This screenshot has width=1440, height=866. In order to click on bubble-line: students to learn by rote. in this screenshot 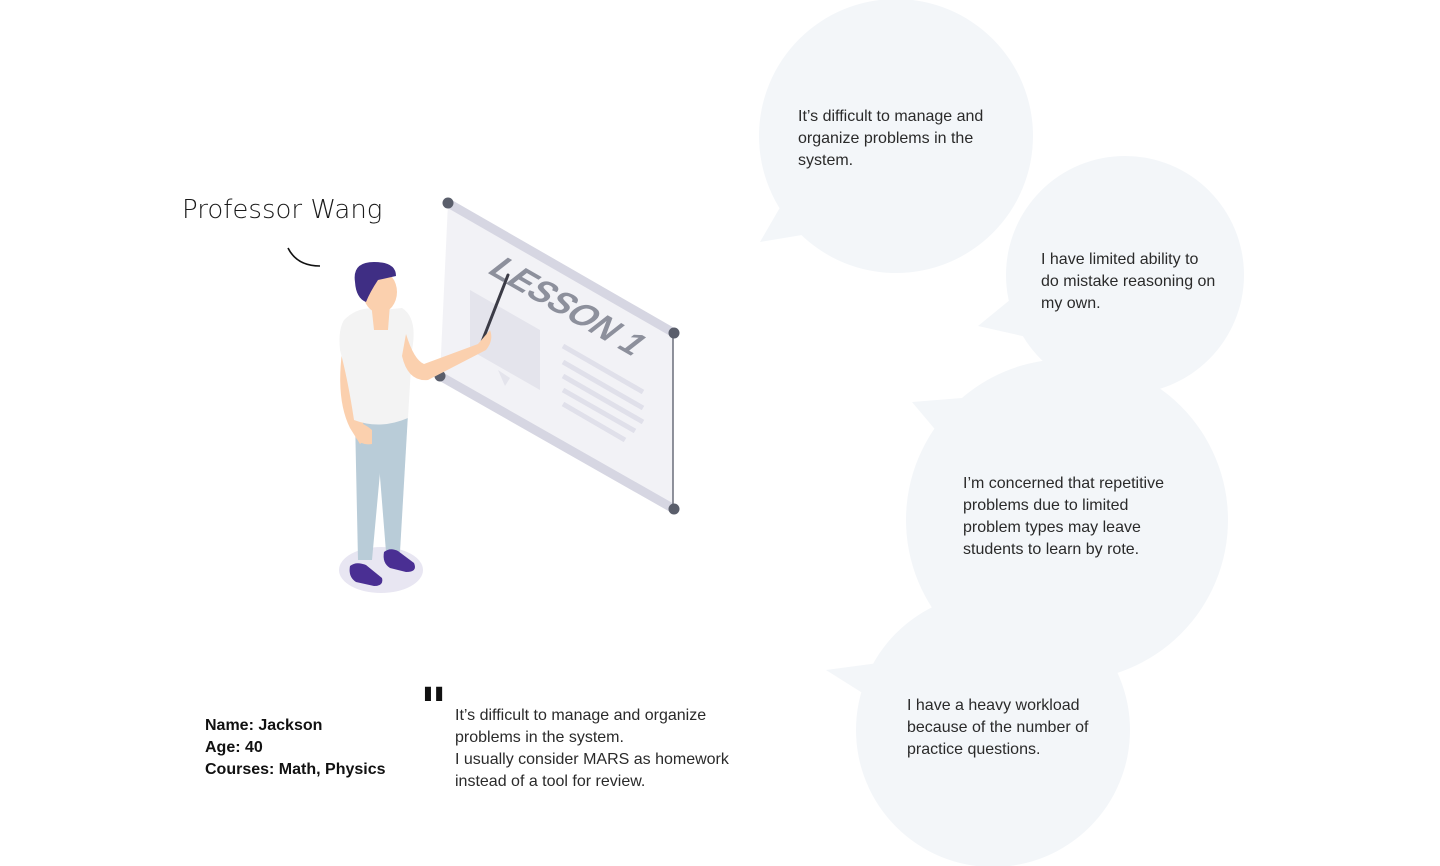, I will do `click(1051, 549)`.